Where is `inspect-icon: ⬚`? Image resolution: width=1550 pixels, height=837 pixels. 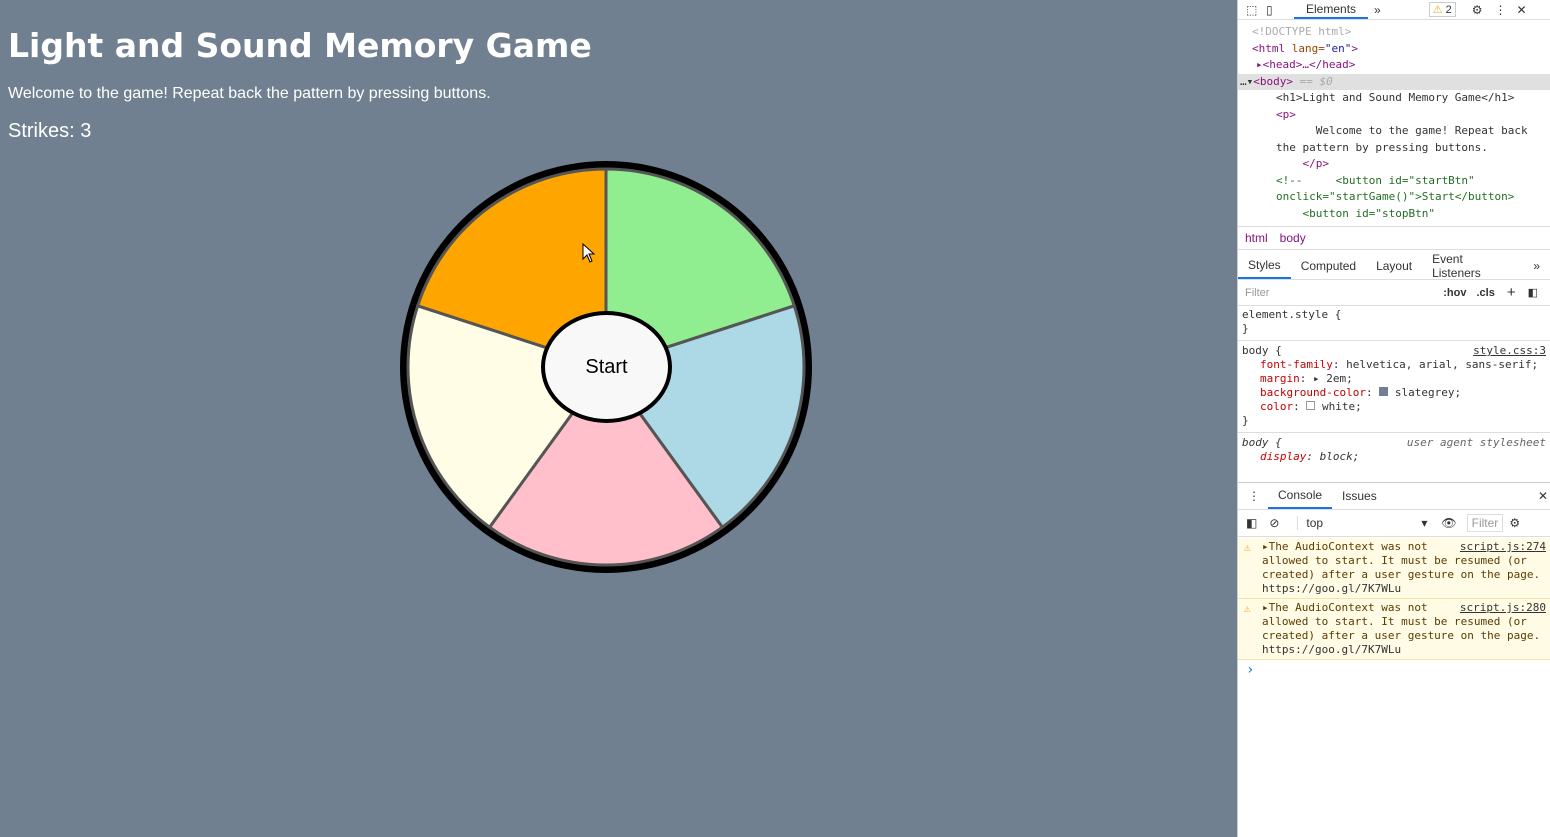
inspect-icon: ⬚ is located at coordinates (1253, 10).